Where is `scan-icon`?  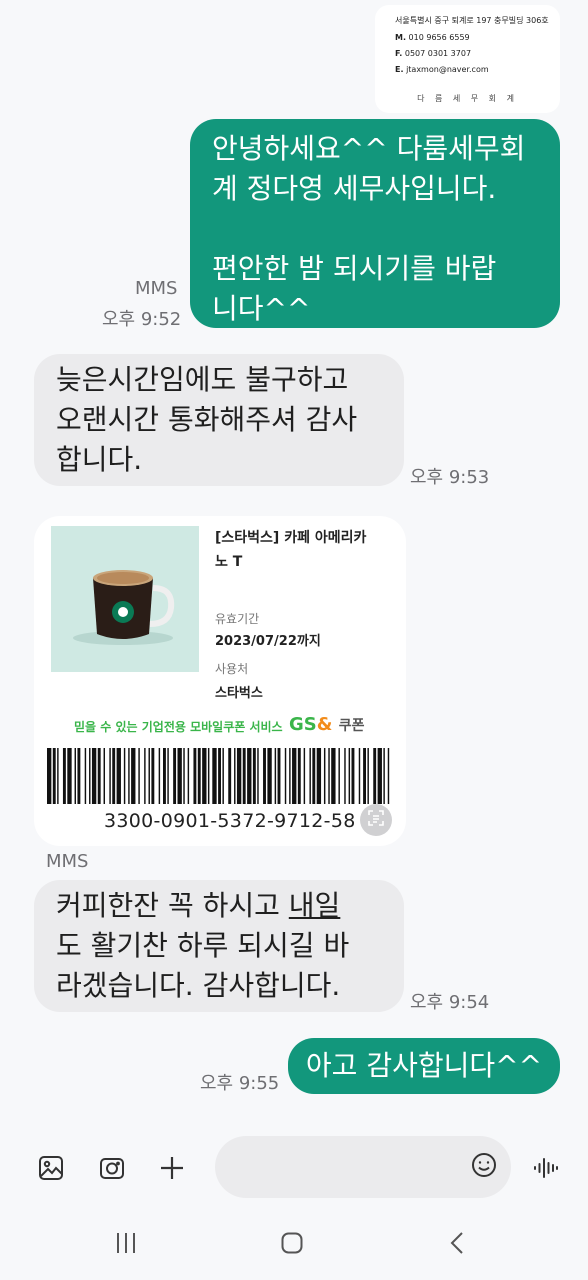
scan-icon is located at coordinates (376, 820).